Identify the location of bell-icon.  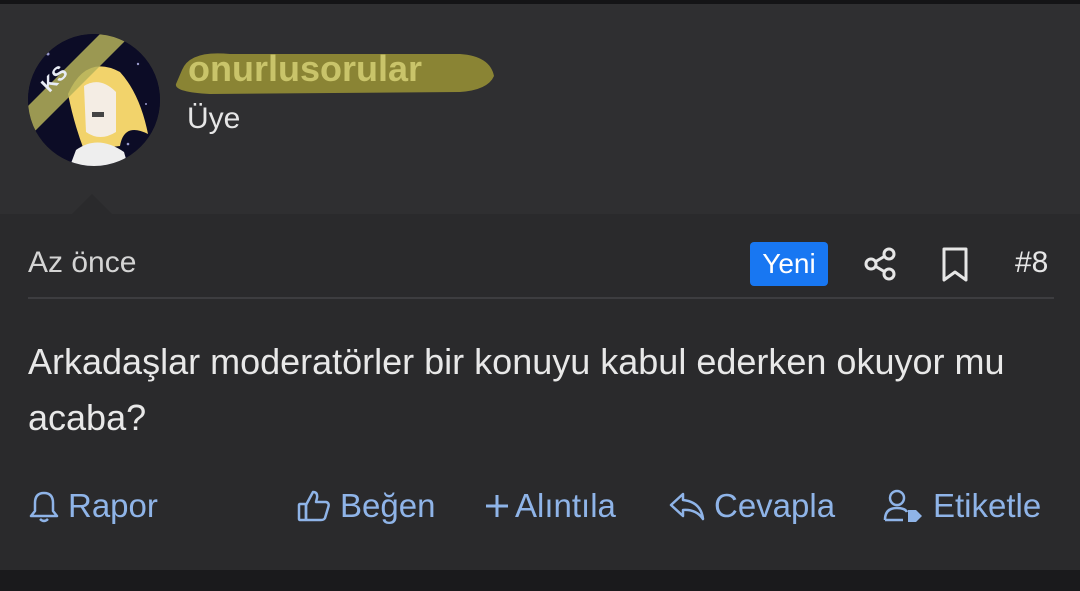
(44, 507).